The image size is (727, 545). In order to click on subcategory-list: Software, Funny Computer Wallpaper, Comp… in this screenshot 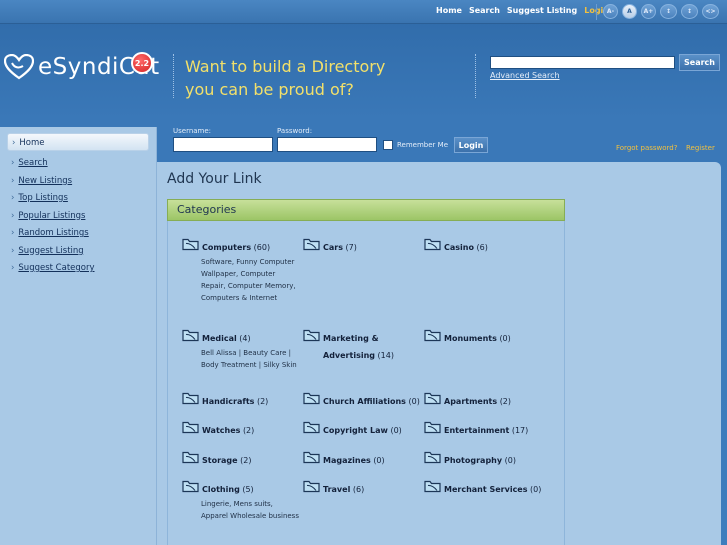, I will do `click(248, 280)`.